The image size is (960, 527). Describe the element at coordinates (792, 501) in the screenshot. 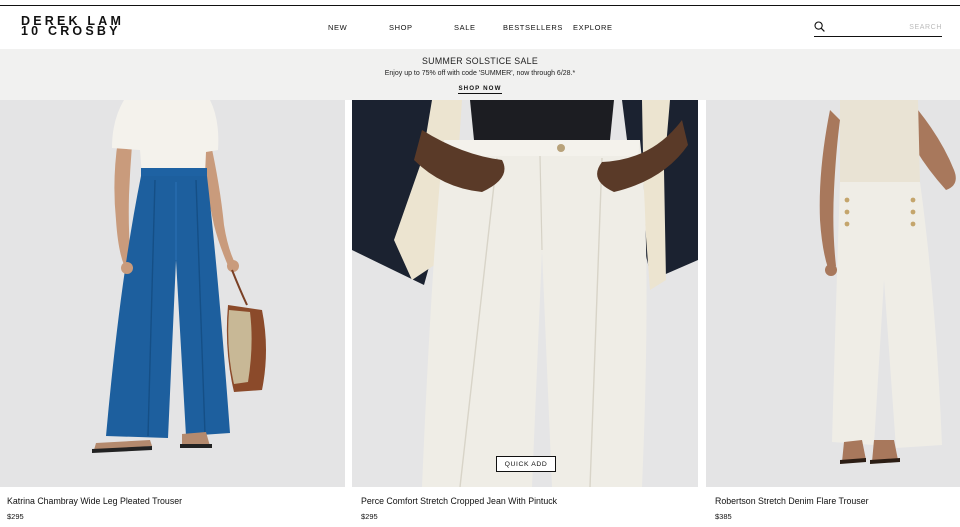

I see `product-name: Robertson Stretch Denim Flare Trouser` at that location.